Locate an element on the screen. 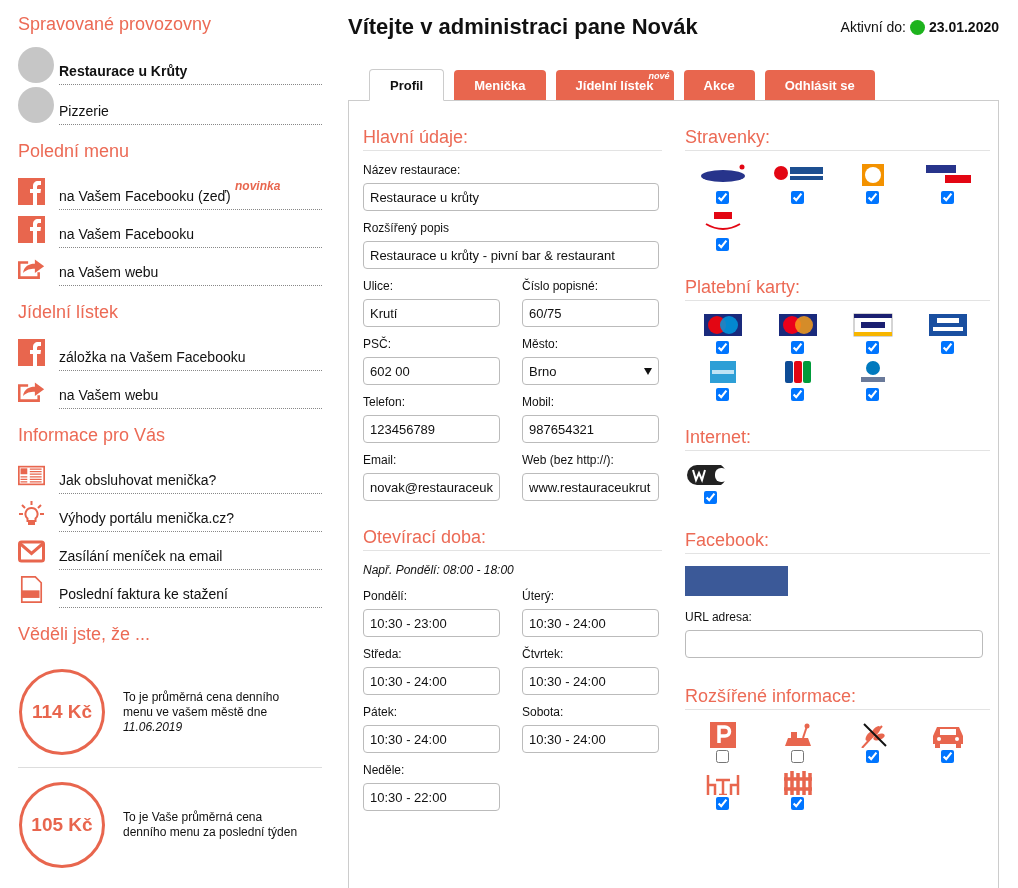  field-label: Název restaurace: is located at coordinates (412, 170).